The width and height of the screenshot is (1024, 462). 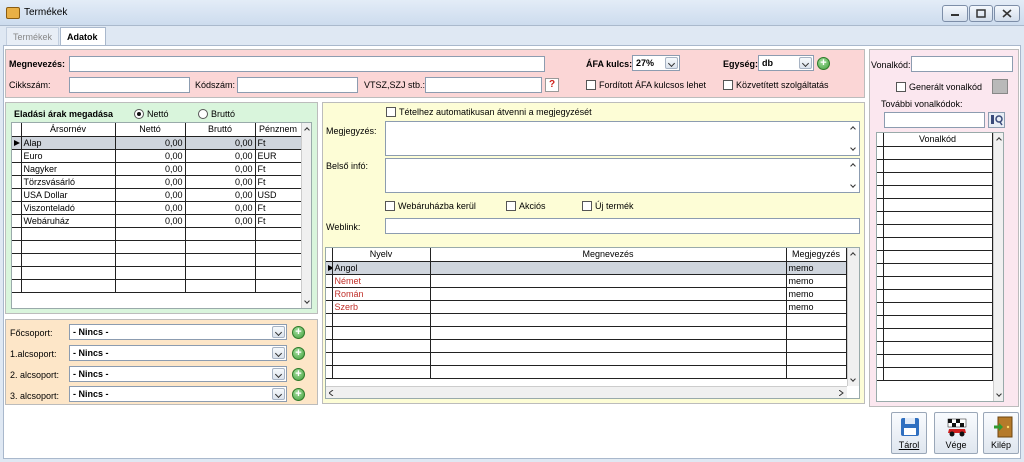 I want to click on netto-radio, so click(x=139, y=114).